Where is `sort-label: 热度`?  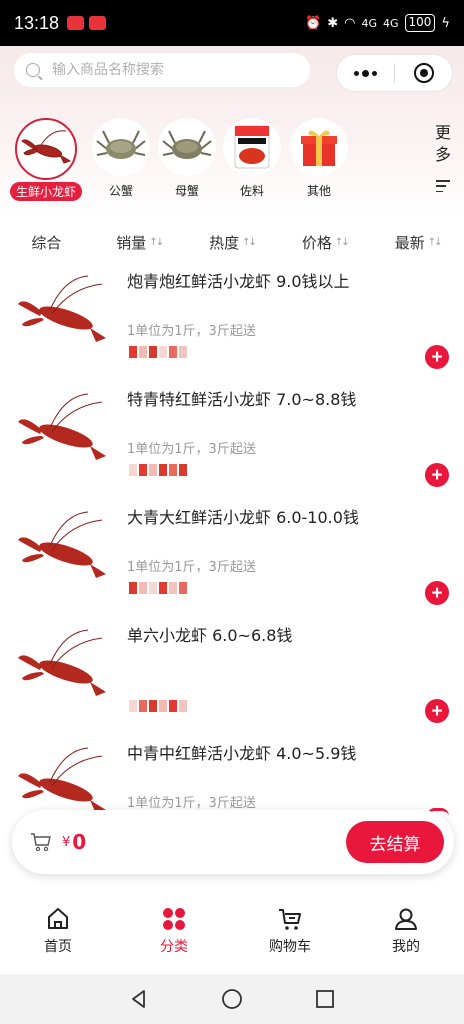 sort-label: 热度 is located at coordinates (224, 242).